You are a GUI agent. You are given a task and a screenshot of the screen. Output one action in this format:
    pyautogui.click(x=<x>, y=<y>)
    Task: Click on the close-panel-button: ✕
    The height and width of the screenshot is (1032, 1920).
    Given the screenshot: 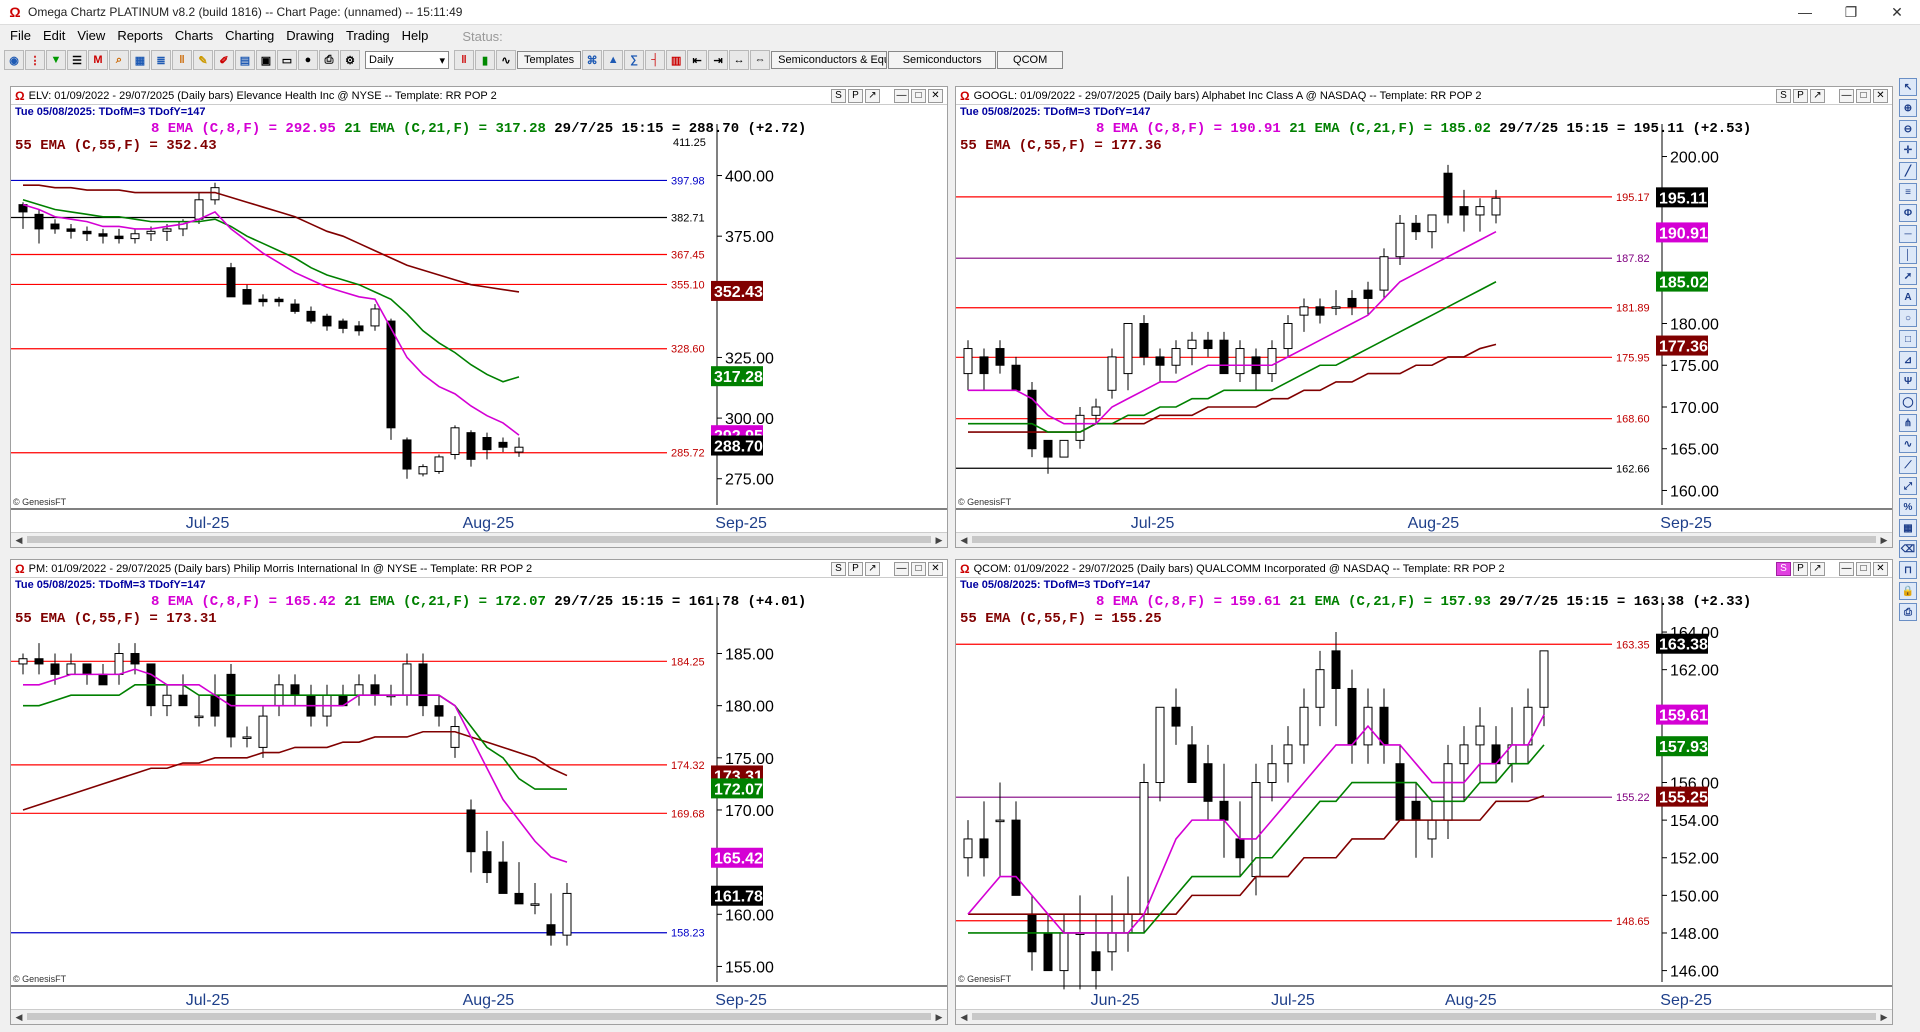 What is the action you would take?
    pyautogui.click(x=1880, y=568)
    